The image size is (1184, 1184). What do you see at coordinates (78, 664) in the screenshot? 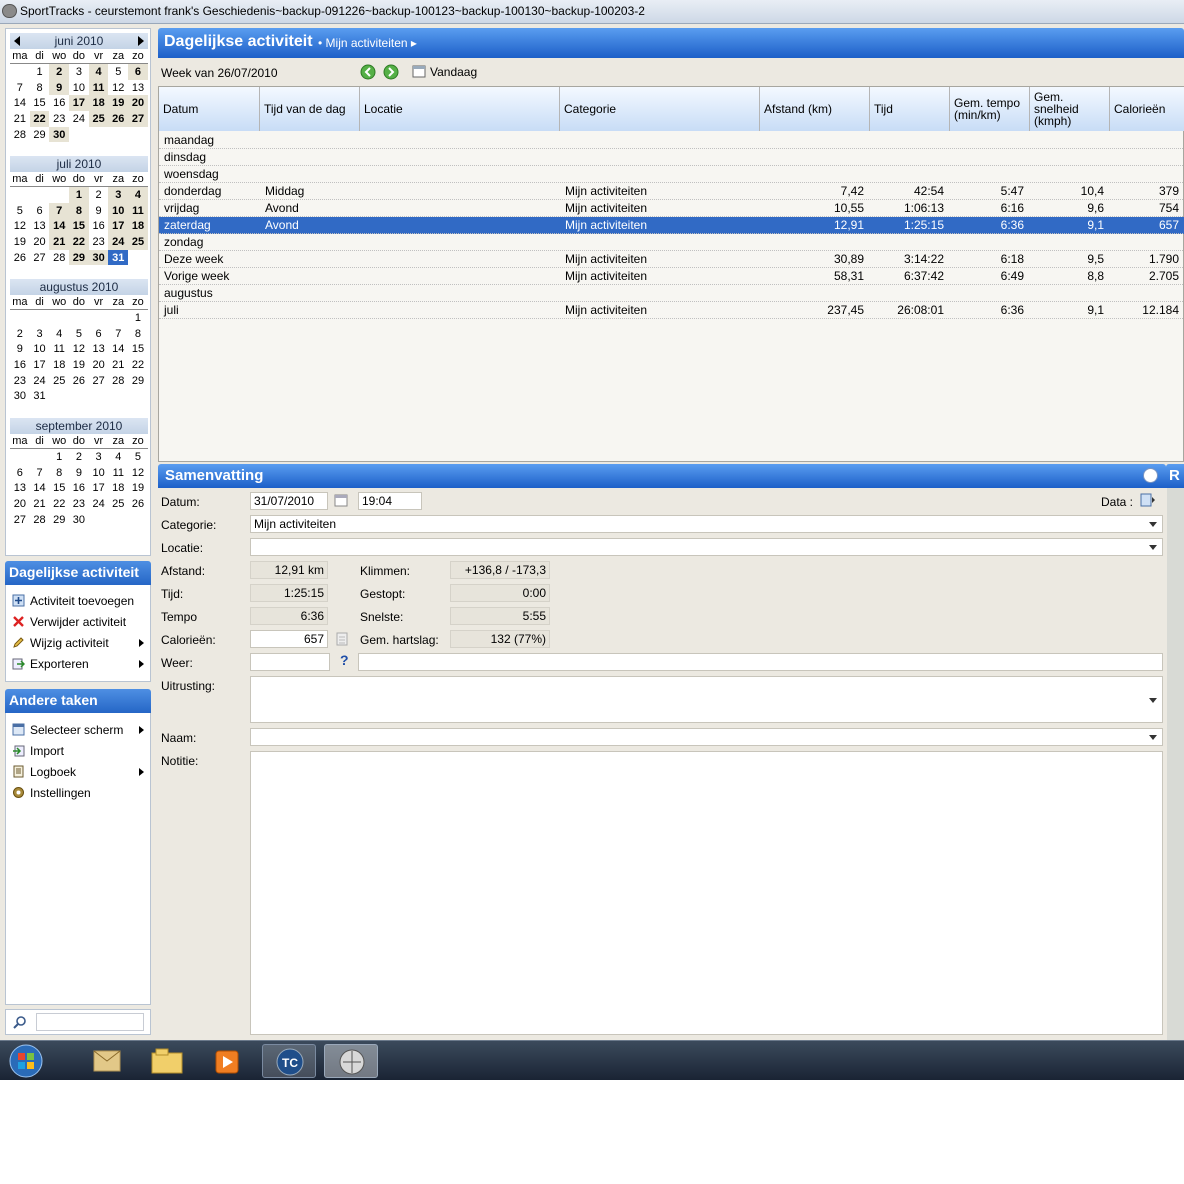
I see `export-task: Exporteren` at bounding box center [78, 664].